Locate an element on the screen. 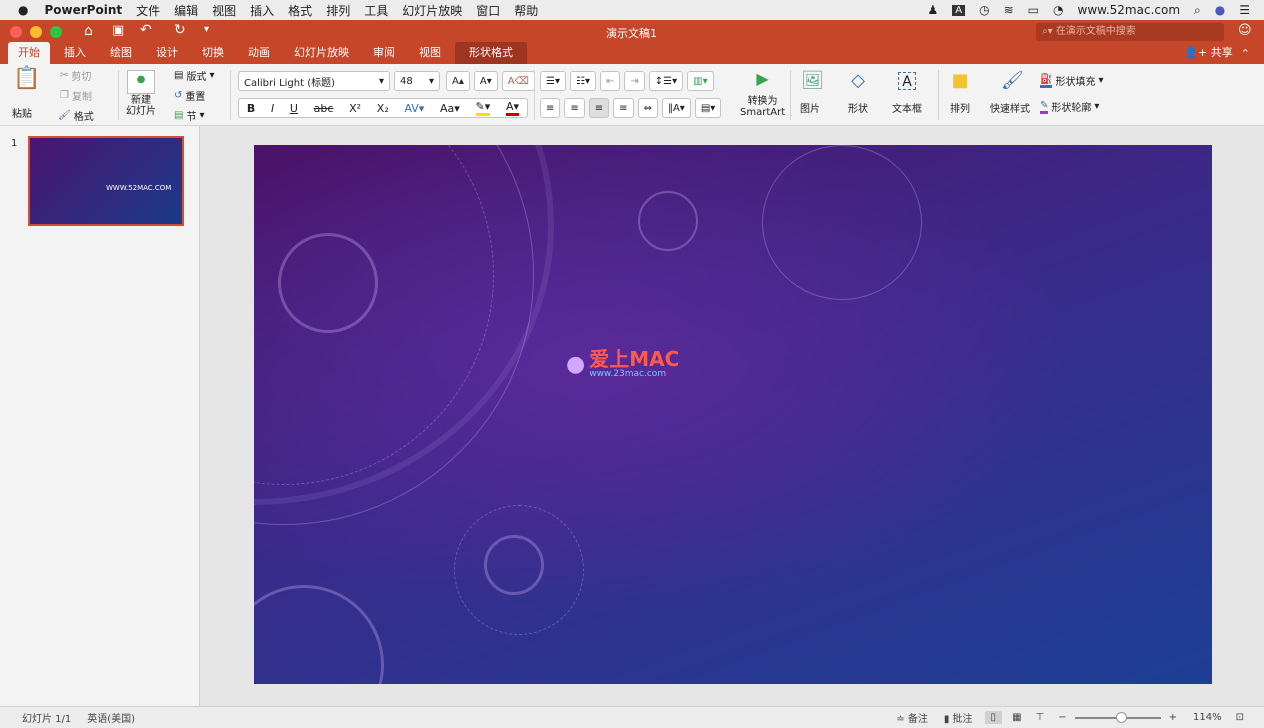 This screenshot has width=1264, height=728. normal-view-button: ▯ is located at coordinates (993, 717).